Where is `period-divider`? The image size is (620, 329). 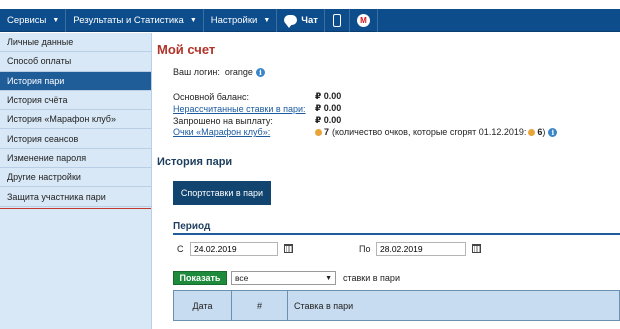
period-divider is located at coordinates (396, 234).